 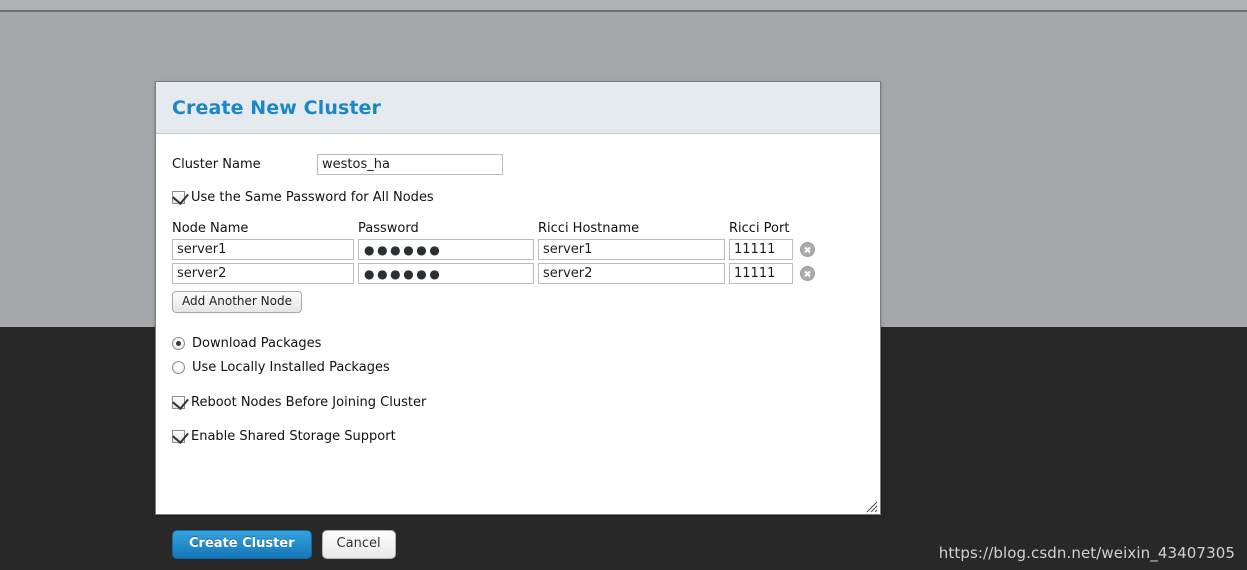 I want to click on radio-label-local-packages: Use Locally Installed Packages, so click(x=291, y=367).